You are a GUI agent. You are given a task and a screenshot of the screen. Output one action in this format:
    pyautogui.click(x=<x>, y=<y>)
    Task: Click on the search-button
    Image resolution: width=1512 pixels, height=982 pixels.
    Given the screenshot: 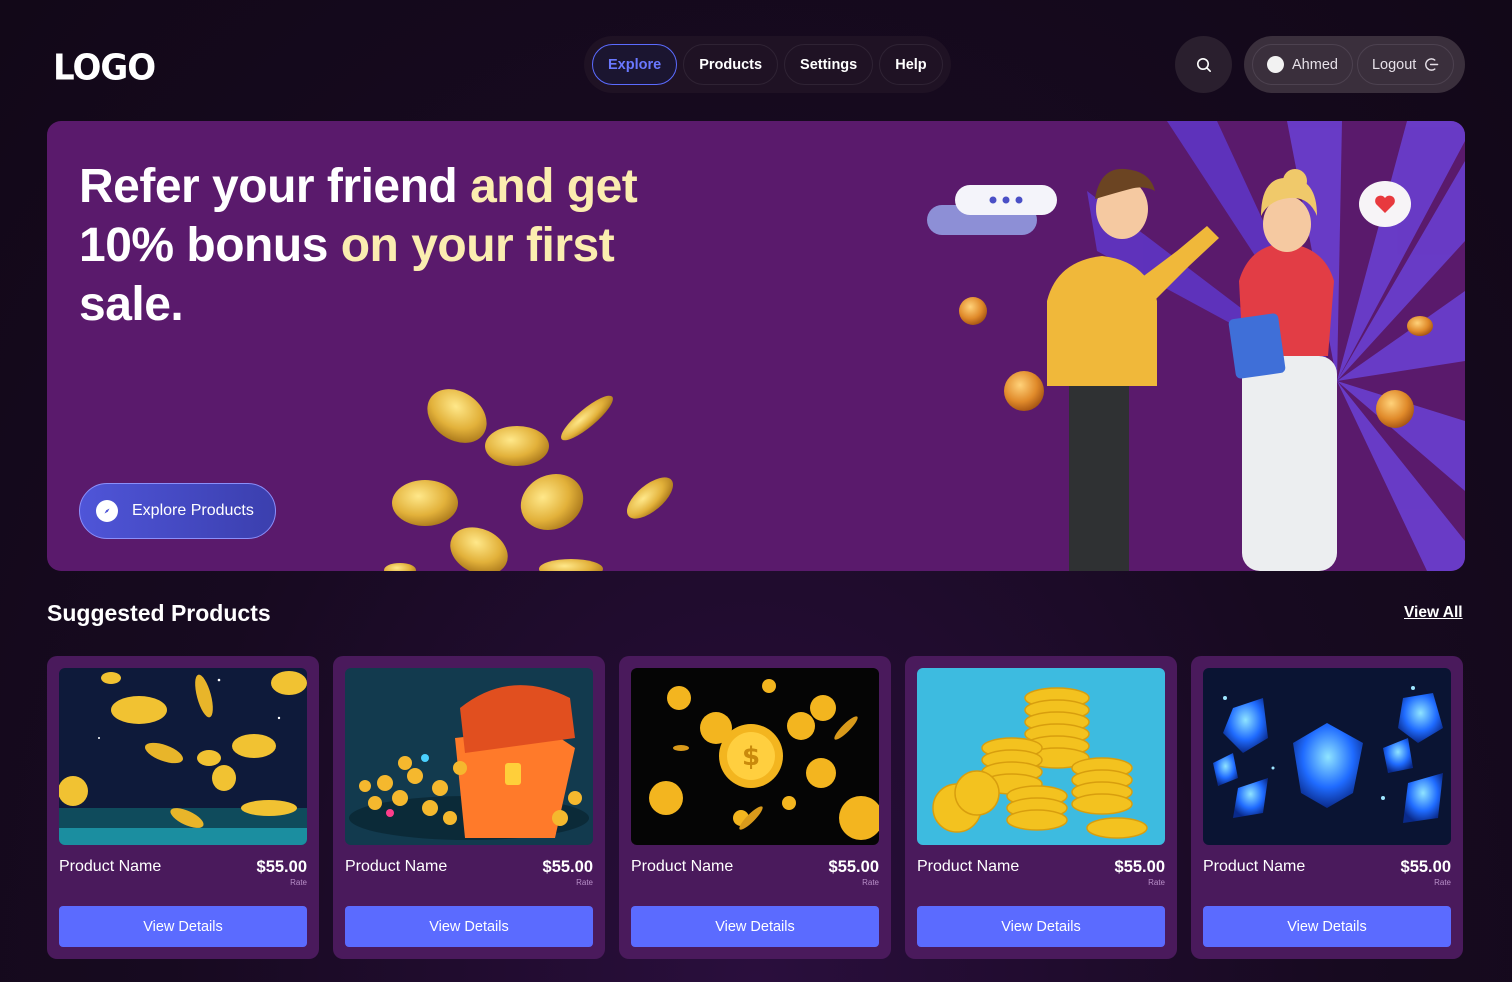 What is the action you would take?
    pyautogui.click(x=1203, y=64)
    